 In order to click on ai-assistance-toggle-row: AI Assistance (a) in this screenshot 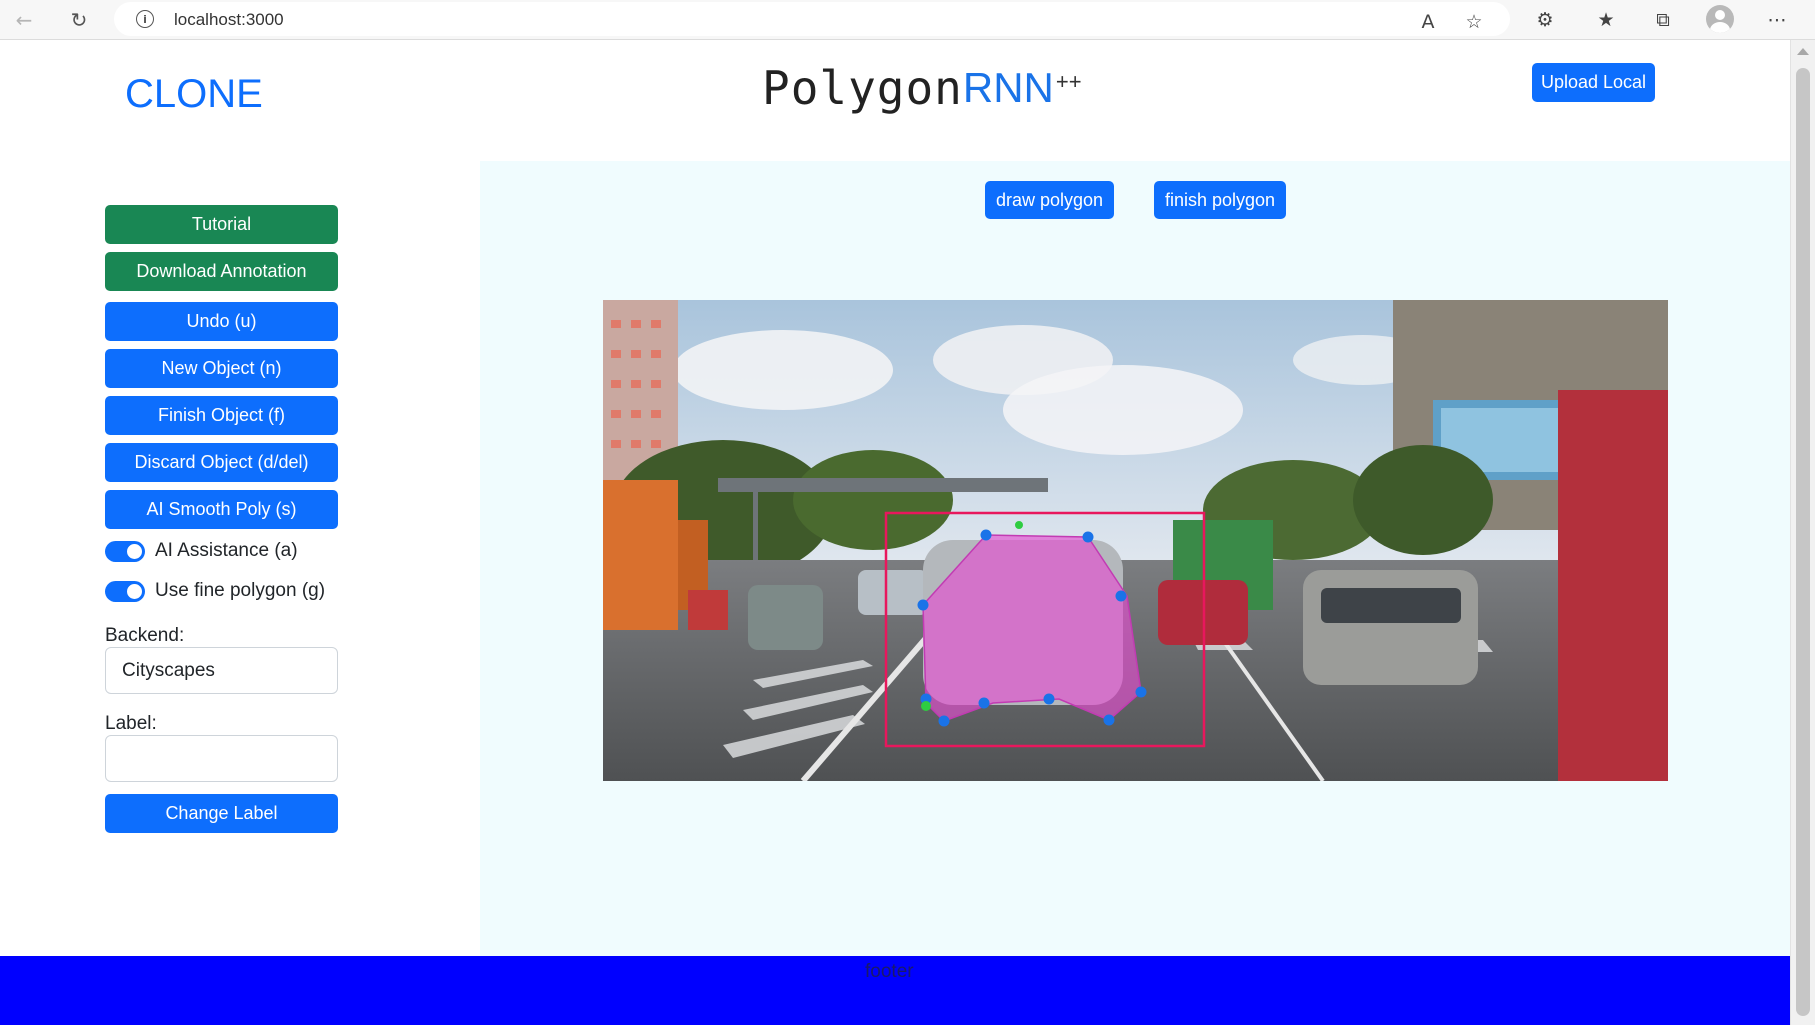, I will do `click(201, 551)`.